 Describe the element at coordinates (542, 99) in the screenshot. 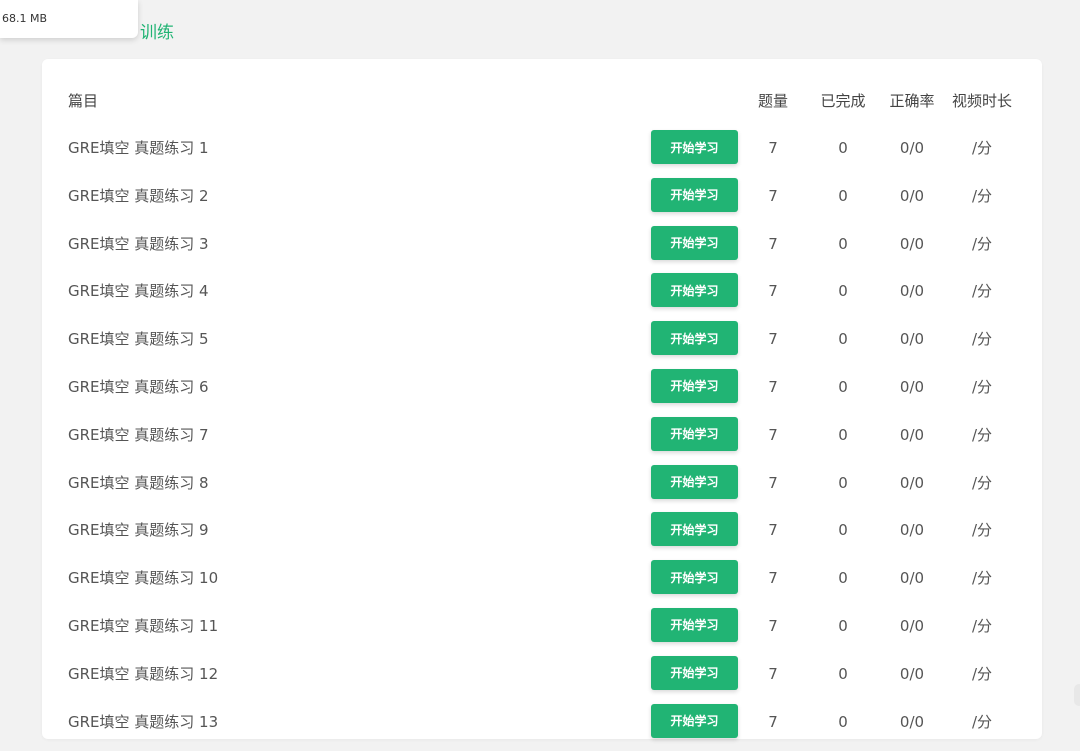

I see `table-header: 篇目 题量 已完成 正确率 视频时长` at that location.